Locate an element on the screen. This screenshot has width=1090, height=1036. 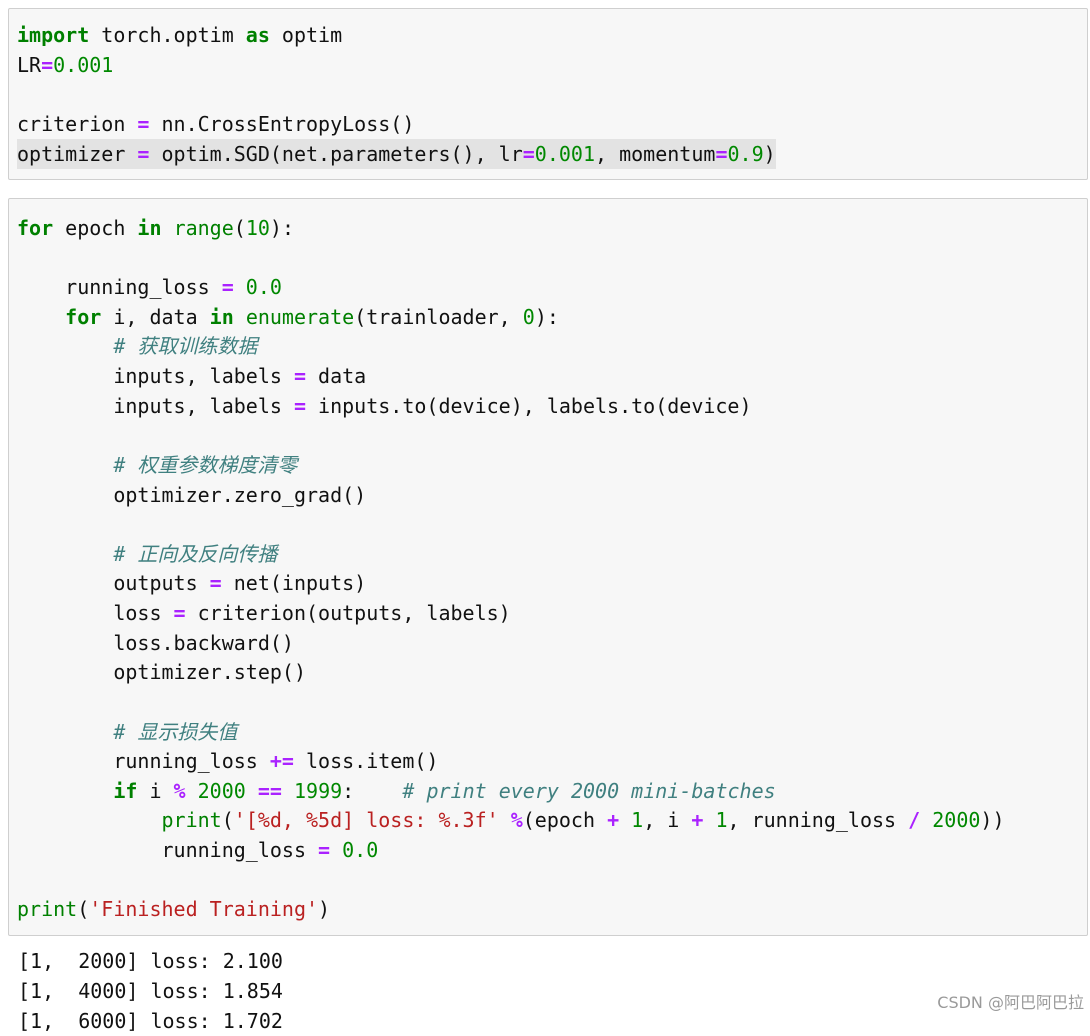
code-line: for epoch in range(10): is located at coordinates (155, 228).